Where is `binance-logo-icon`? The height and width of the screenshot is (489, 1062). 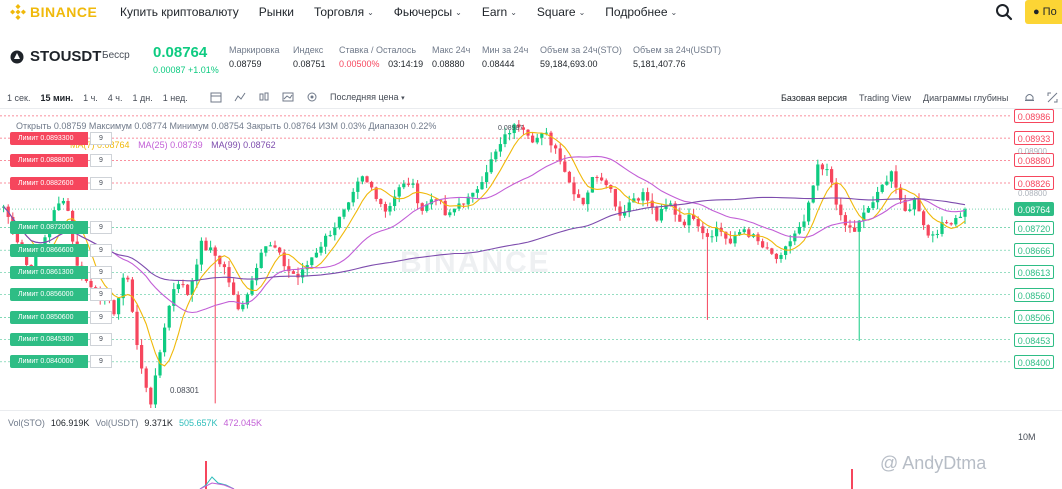
binance-logo-icon is located at coordinates (18, 12).